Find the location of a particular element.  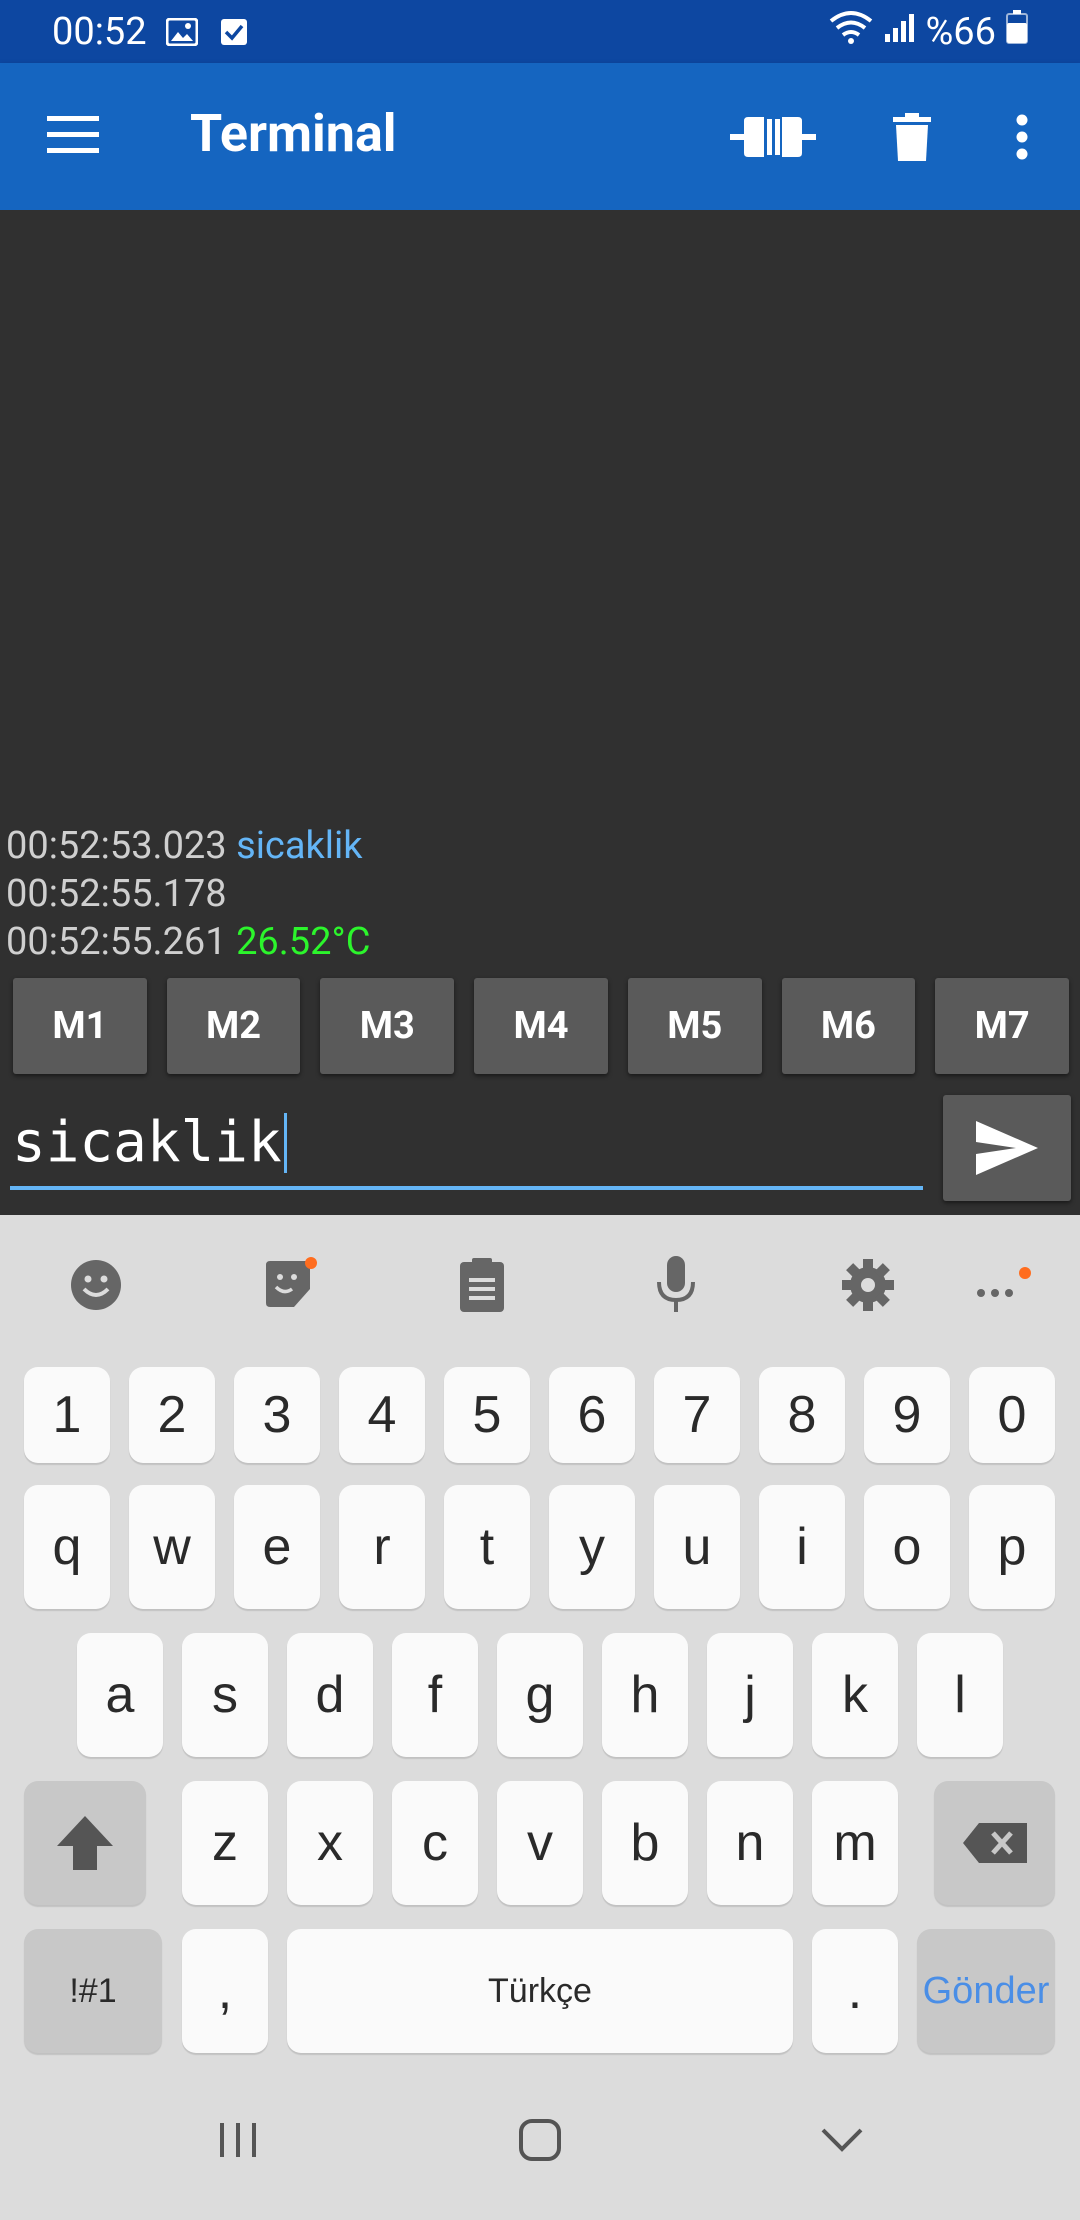

keyboard-settings-button is located at coordinates (868, 1285).